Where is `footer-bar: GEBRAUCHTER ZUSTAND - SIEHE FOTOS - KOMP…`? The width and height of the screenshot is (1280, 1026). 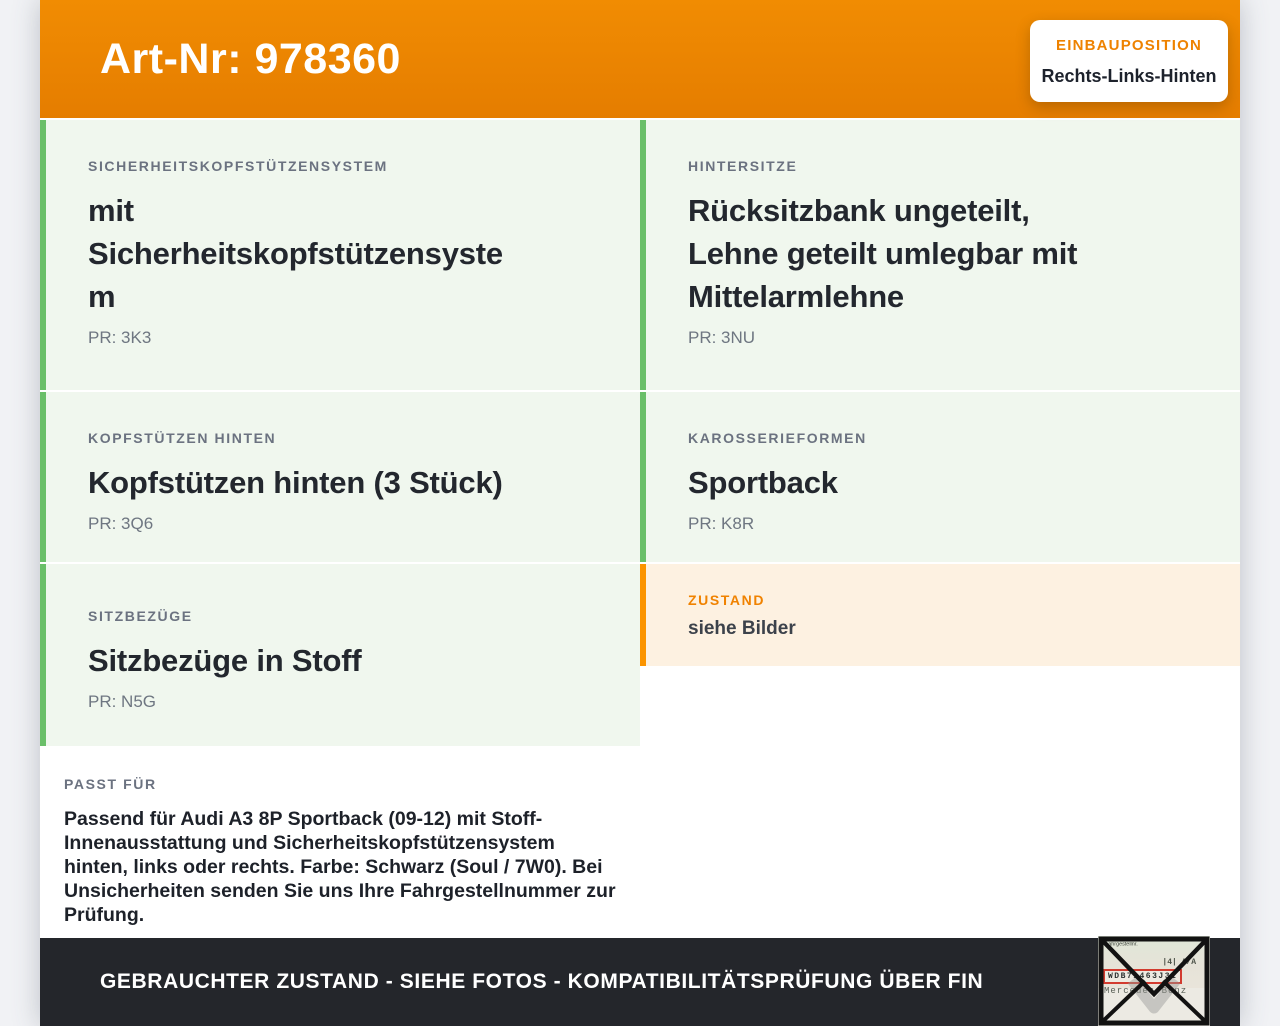 footer-bar: GEBRAUCHTER ZUSTAND - SIEHE FOTOS - KOMP… is located at coordinates (640, 982).